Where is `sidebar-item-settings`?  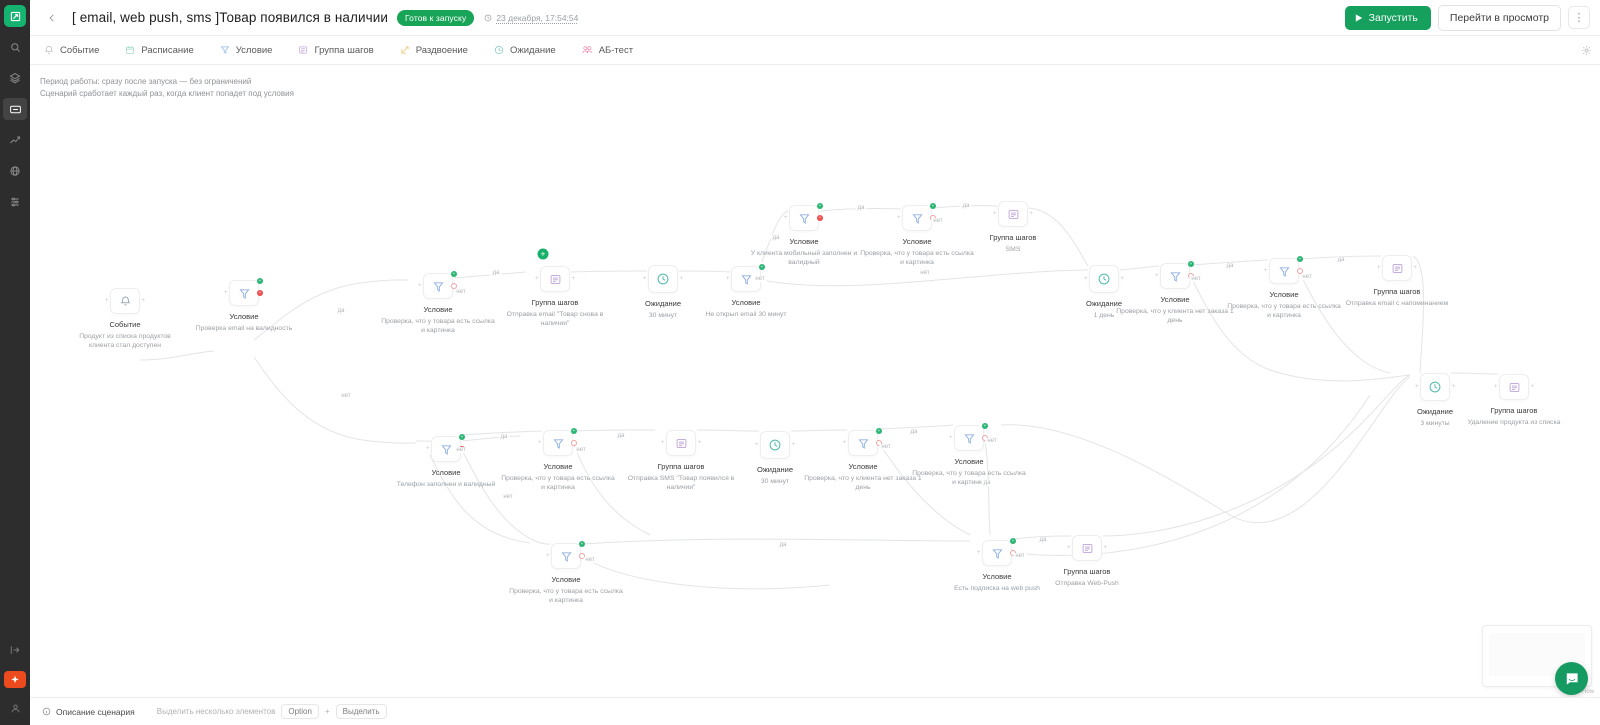
sidebar-item-settings is located at coordinates (15, 202).